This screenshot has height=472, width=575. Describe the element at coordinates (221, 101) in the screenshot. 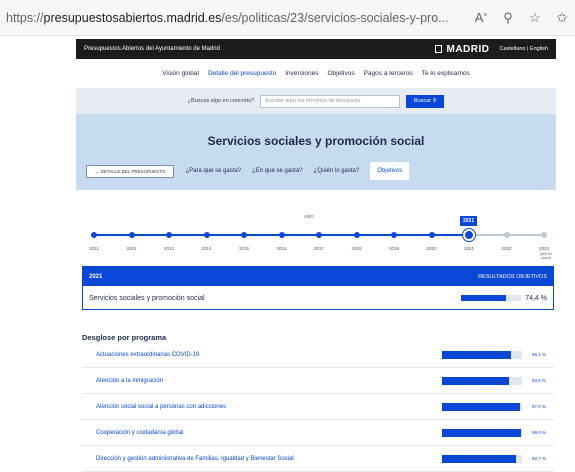

I see `search-label: ¿Buscas algo en concreto?` at that location.